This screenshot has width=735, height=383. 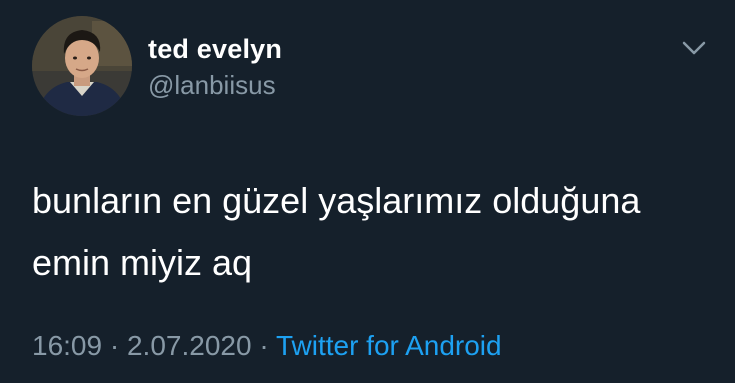 I want to click on tweet-text-line-2: emin miyiz aq, so click(x=142, y=262).